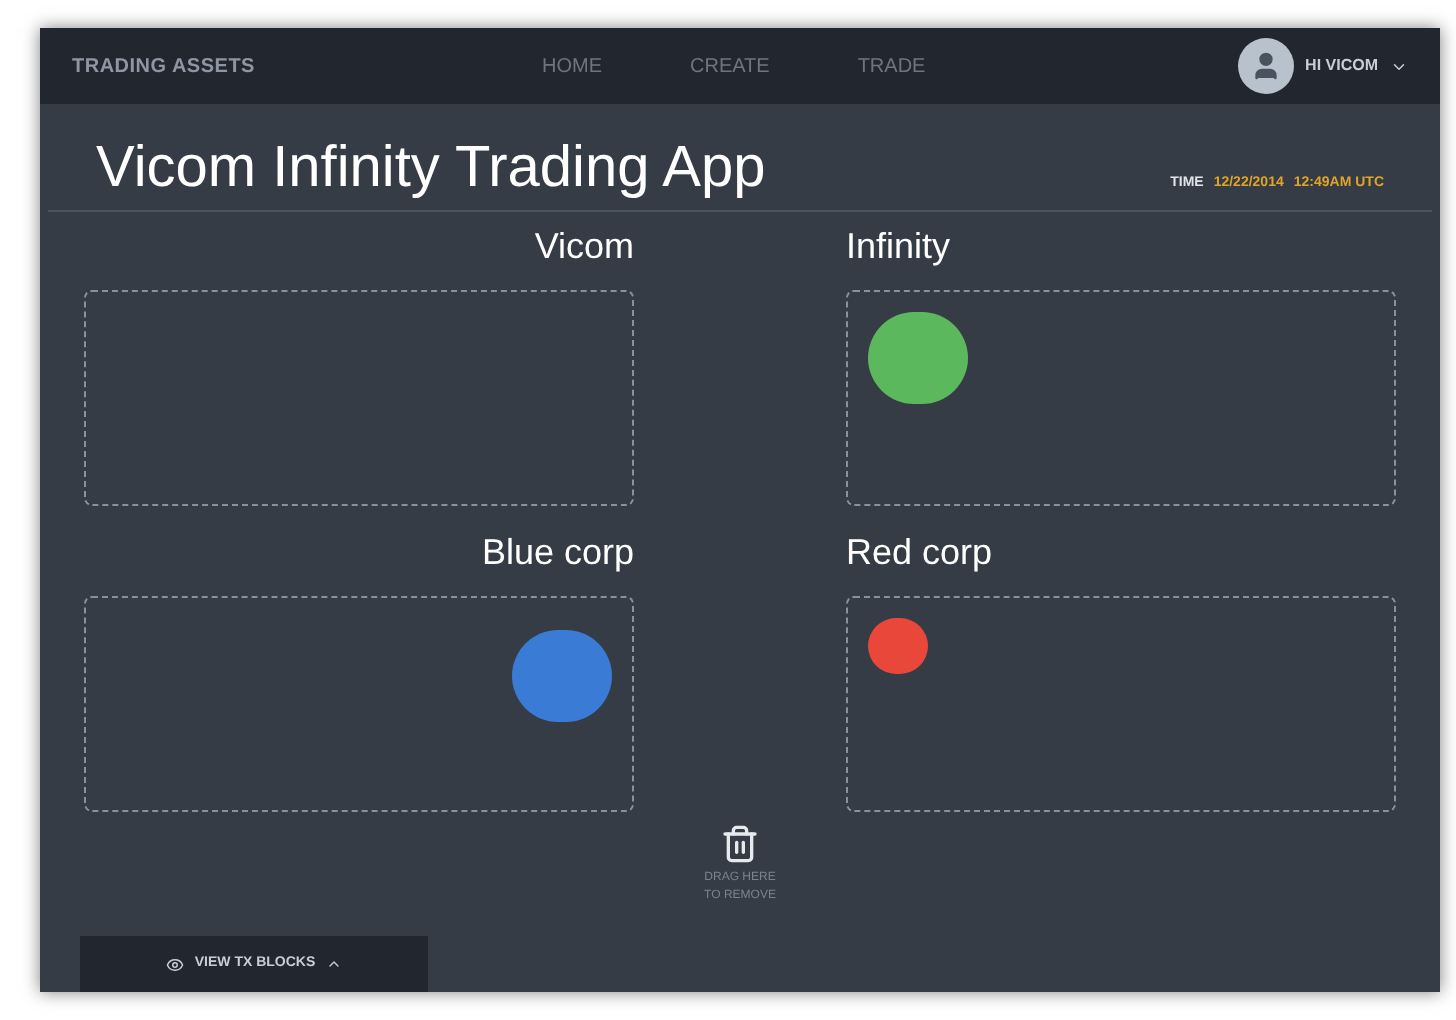 This screenshot has width=1456, height=1020. I want to click on panel-heading: Infinity, so click(898, 247).